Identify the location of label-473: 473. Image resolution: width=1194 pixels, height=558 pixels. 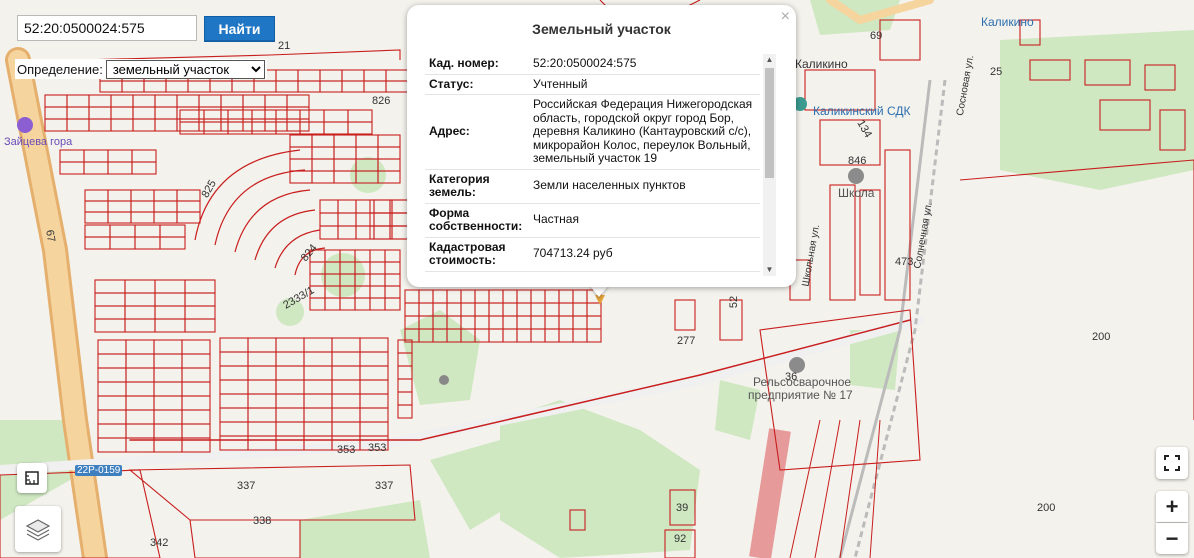
(904, 262).